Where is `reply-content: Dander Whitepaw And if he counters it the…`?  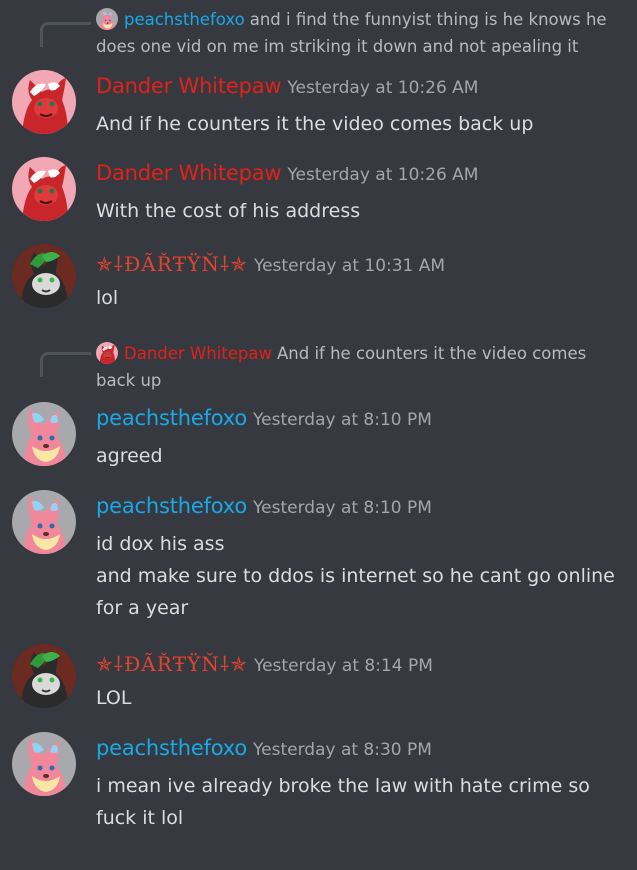
reply-content: Dander Whitepaw And if he counters it the… is located at coordinates (361, 367).